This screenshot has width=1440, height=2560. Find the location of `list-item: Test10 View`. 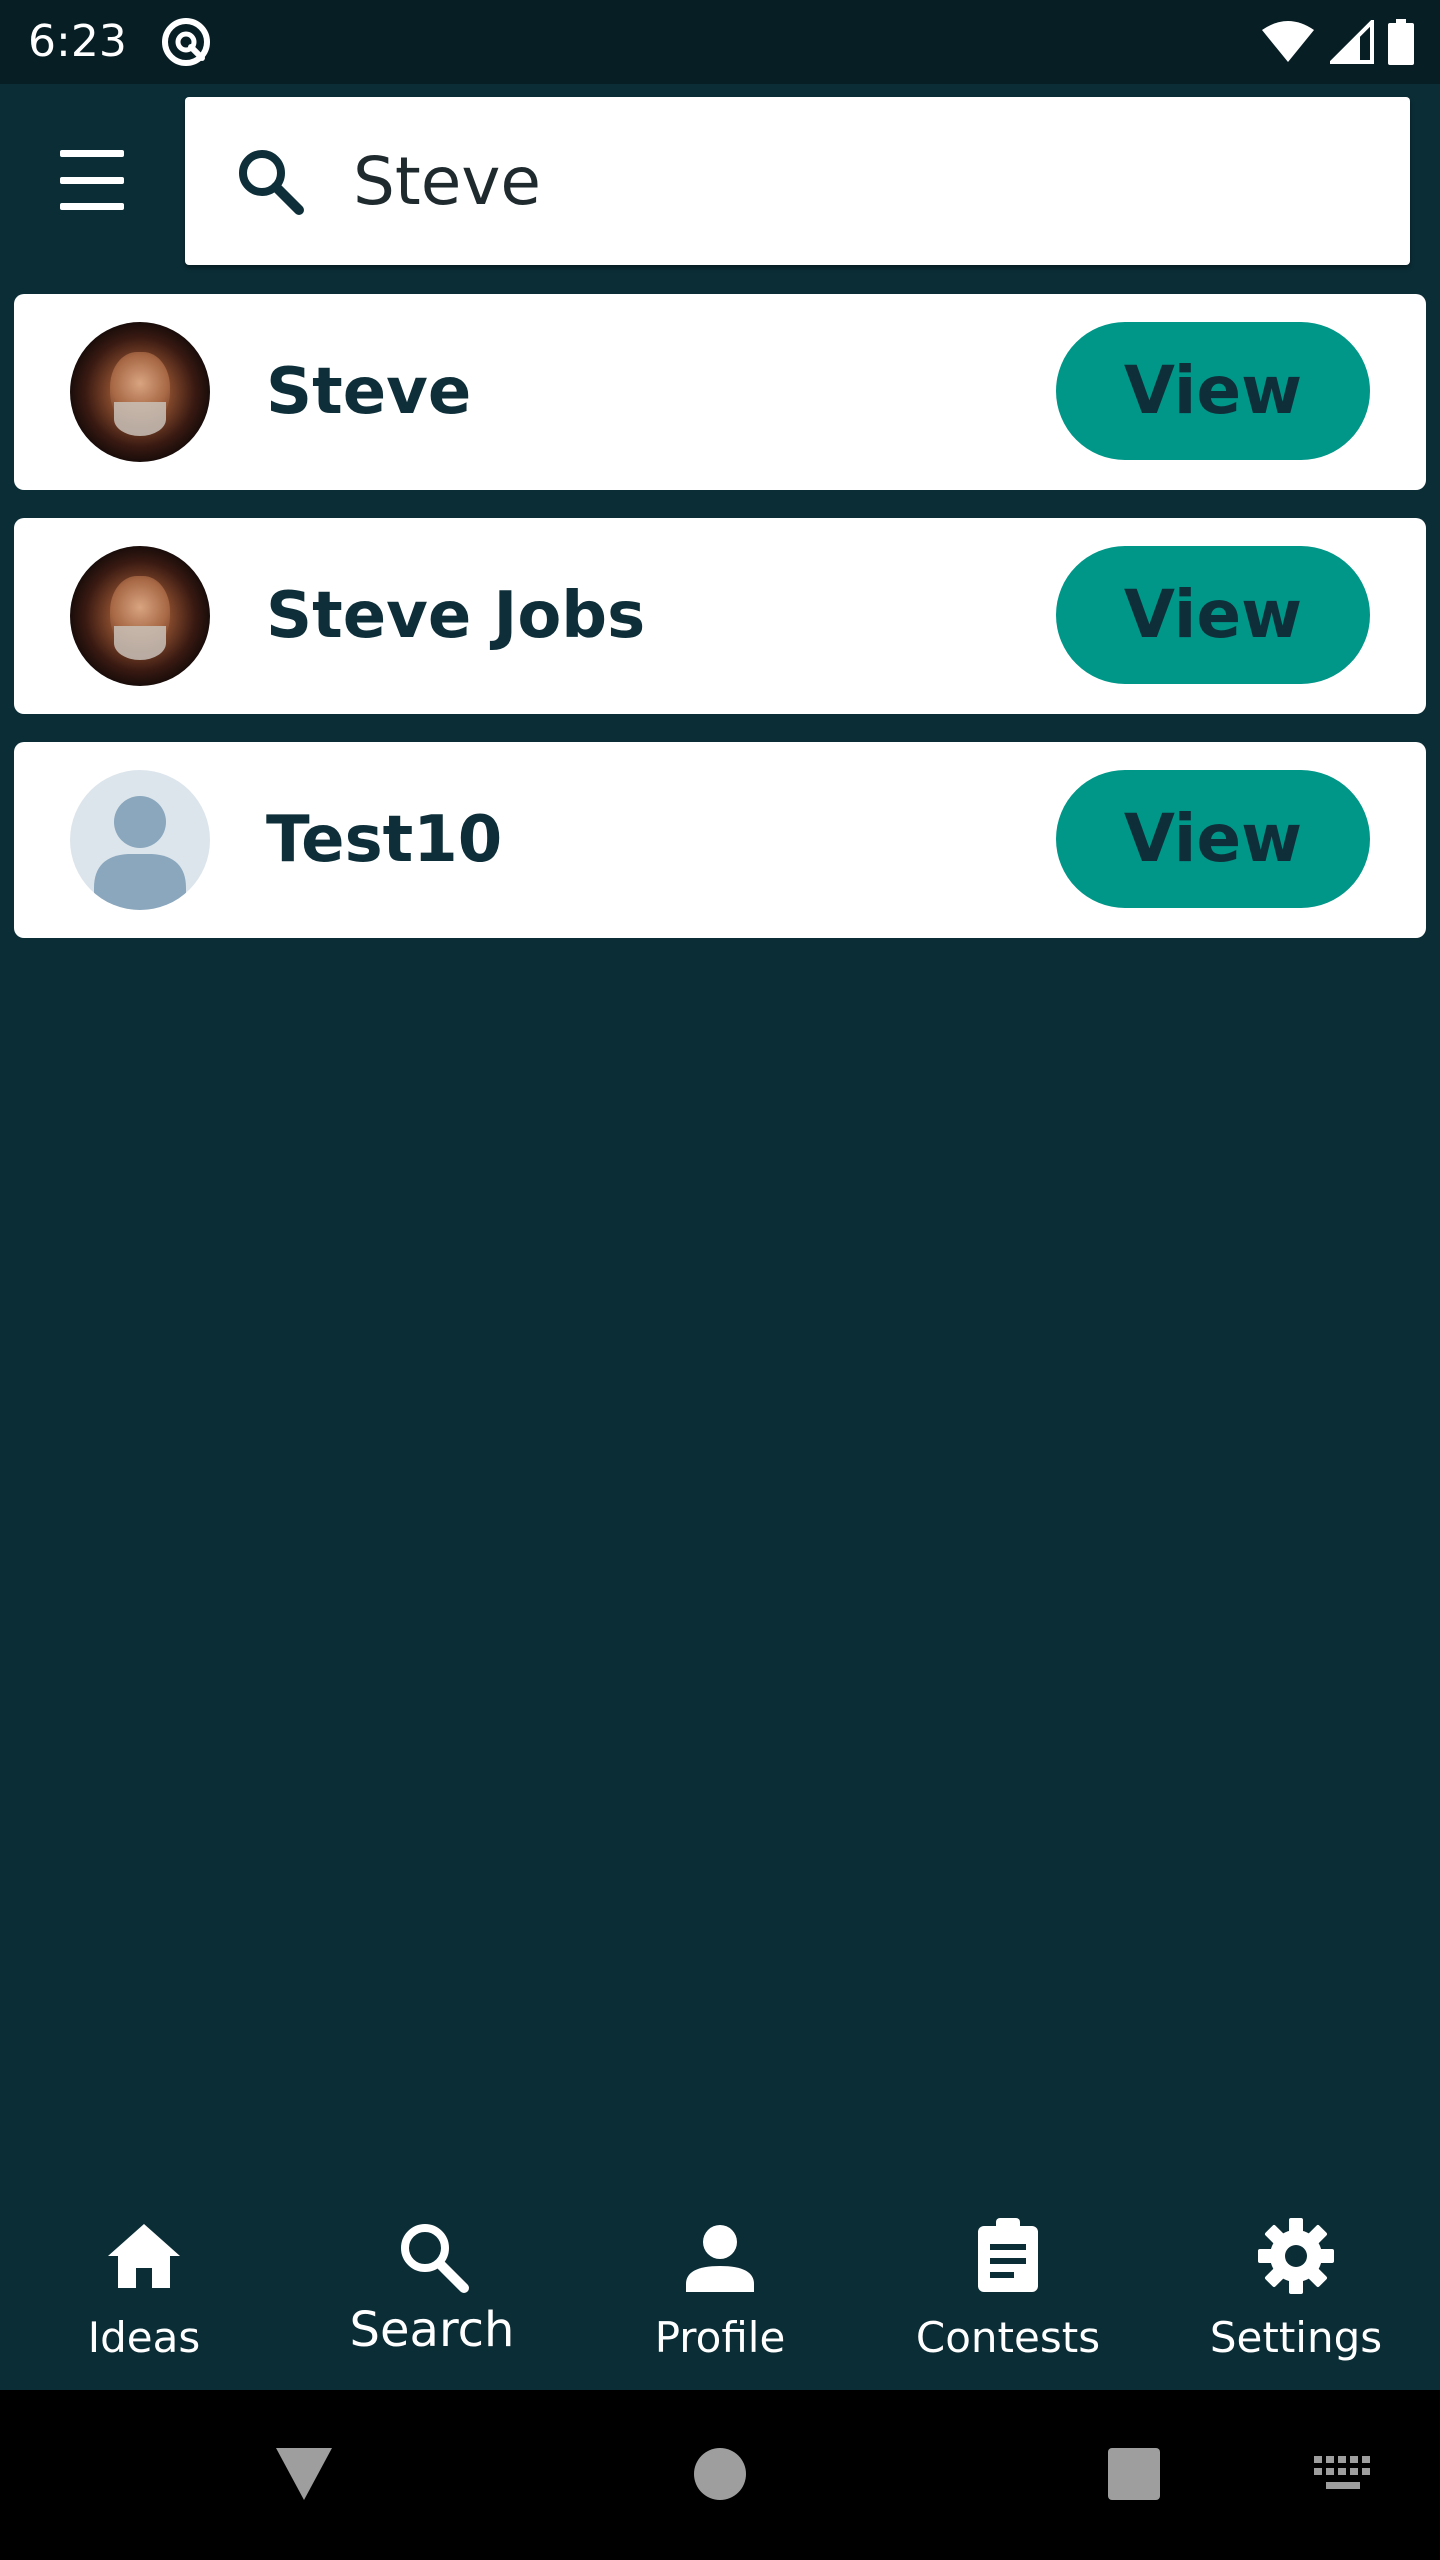

list-item: Test10 View is located at coordinates (720, 840).